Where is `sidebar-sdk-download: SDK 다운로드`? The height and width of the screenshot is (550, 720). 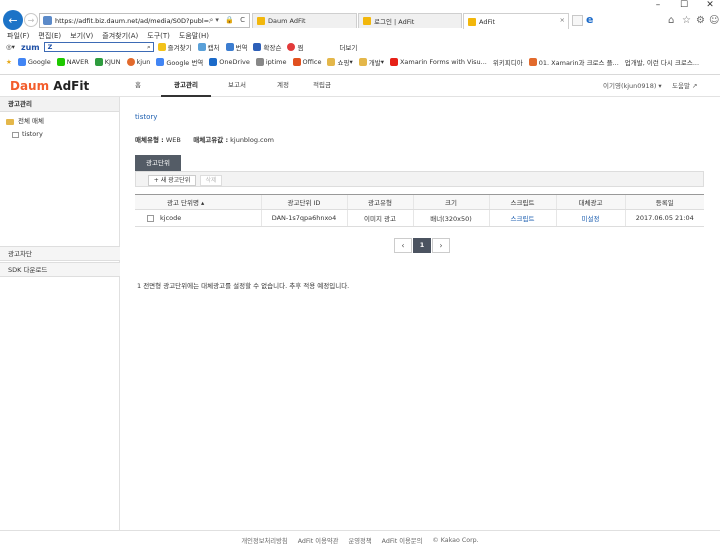
sidebar-sdk-download: SDK 다운로드 is located at coordinates (60, 269).